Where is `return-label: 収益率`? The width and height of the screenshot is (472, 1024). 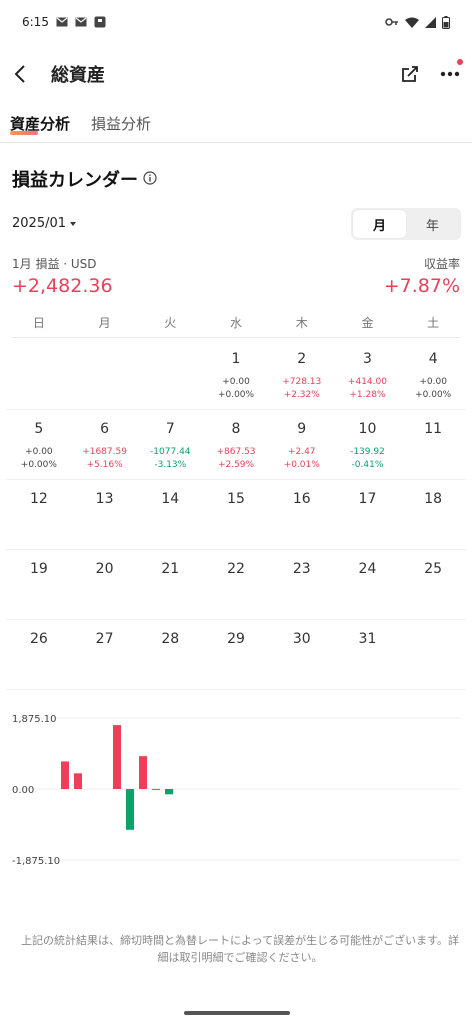 return-label: 収益率 is located at coordinates (441, 264).